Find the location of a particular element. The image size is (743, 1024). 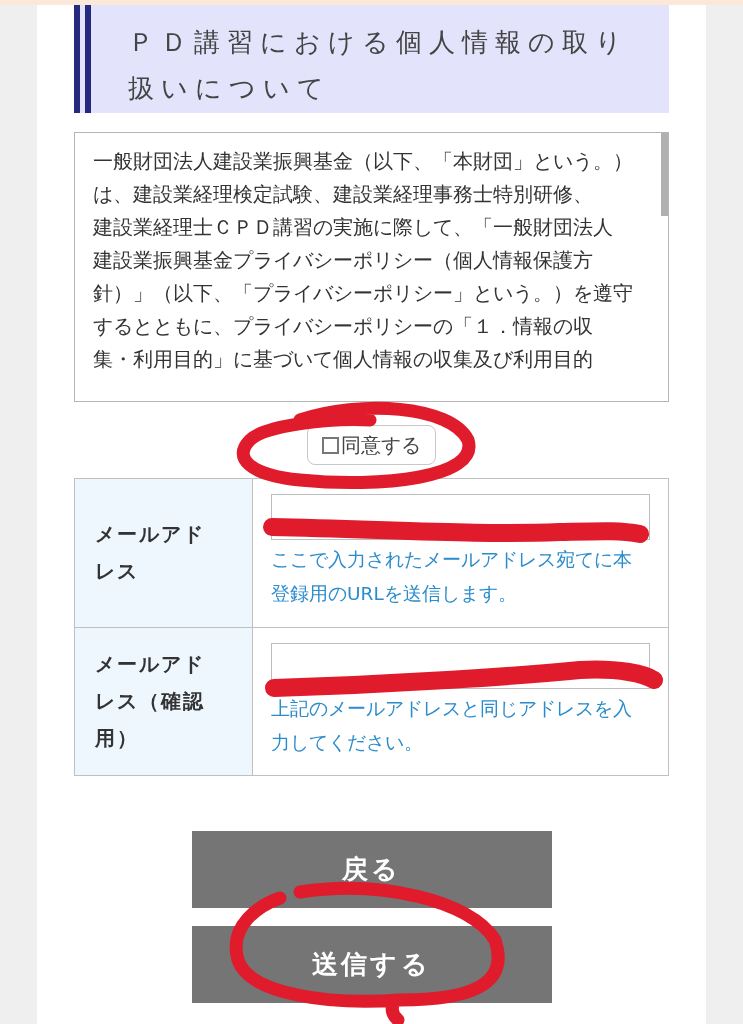

agree-checkbox: 同意する is located at coordinates (371, 445).